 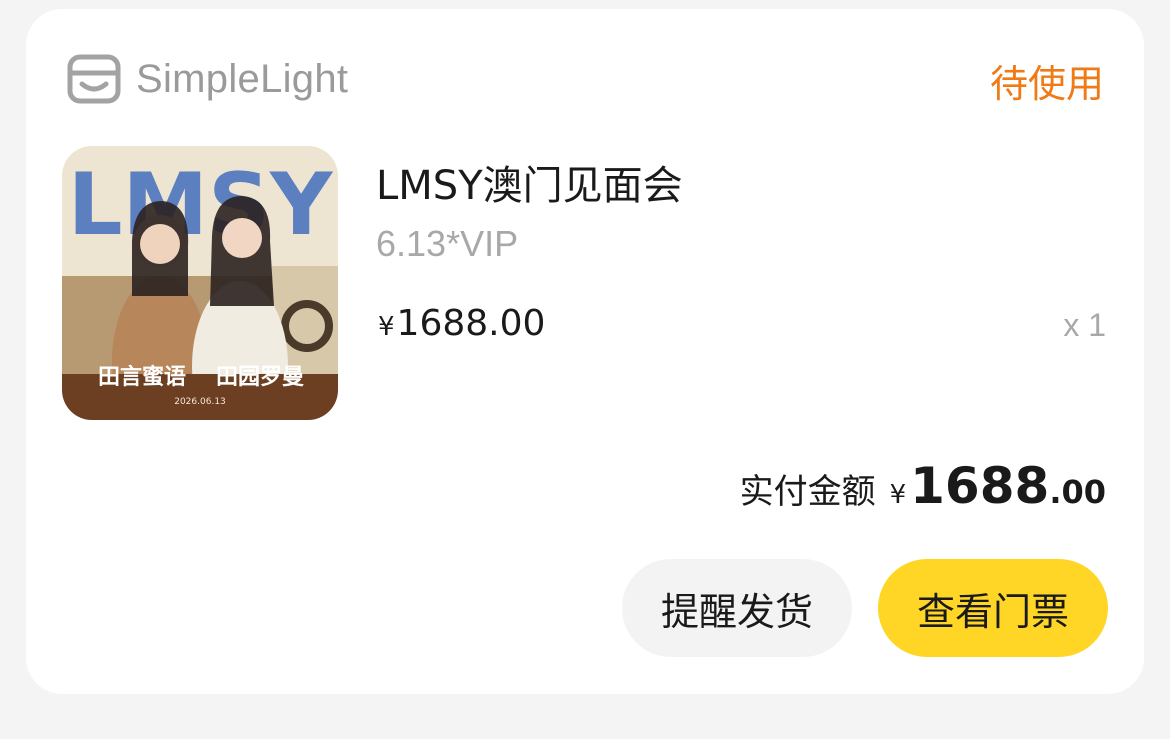 I want to click on total-integer: 1688, so click(x=980, y=486).